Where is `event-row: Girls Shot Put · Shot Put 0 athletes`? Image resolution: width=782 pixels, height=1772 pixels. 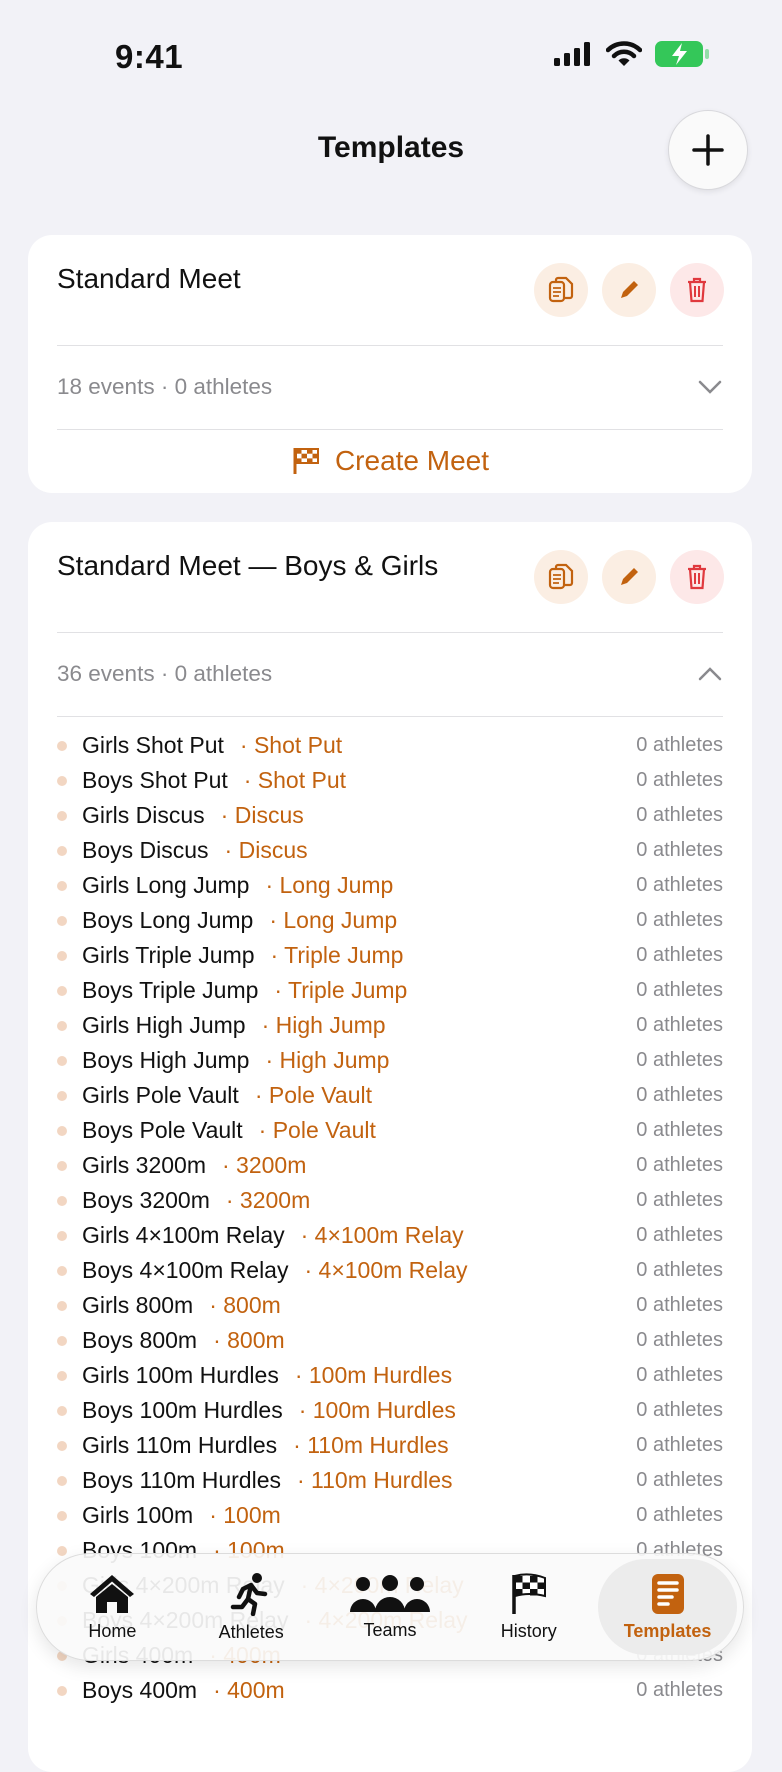 event-row: Girls Shot Put · Shot Put 0 athletes is located at coordinates (390, 745).